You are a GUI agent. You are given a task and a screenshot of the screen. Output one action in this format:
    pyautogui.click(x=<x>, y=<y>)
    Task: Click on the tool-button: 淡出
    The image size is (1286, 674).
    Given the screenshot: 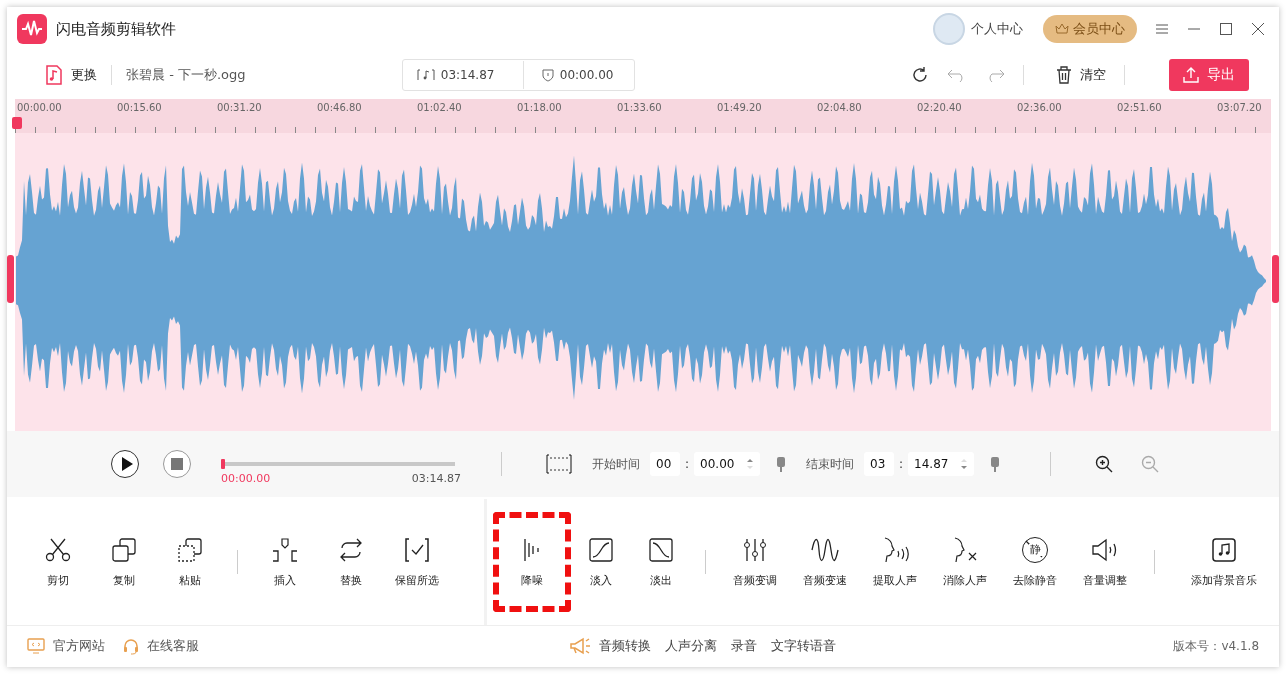 What is the action you would take?
    pyautogui.click(x=661, y=562)
    